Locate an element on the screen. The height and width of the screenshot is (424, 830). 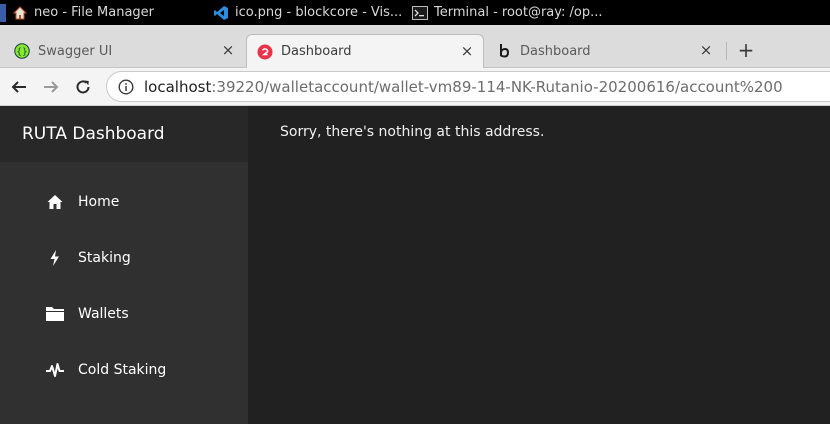
sidebar-item-staking: Staking is located at coordinates (124, 258).